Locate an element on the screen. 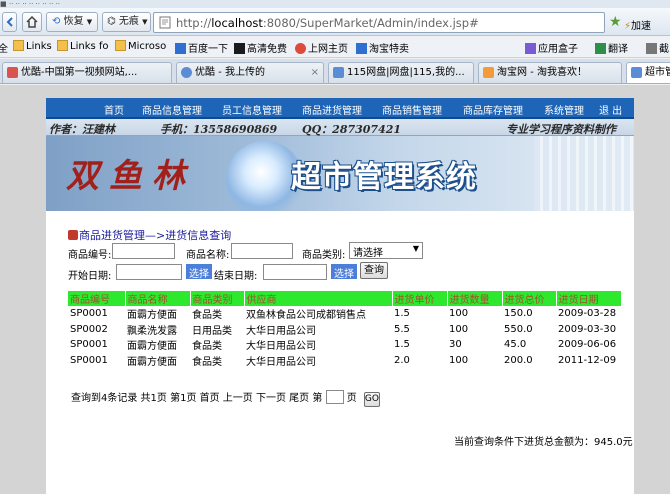  banner-qq: QQ：287307421 is located at coordinates (352, 129).